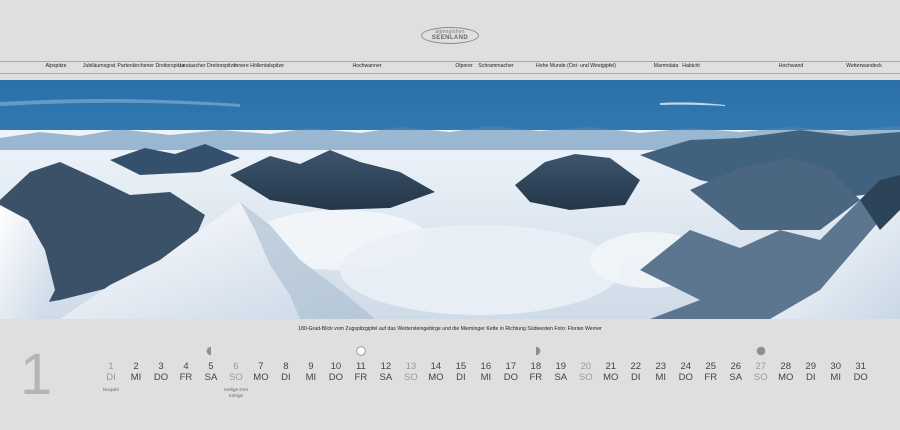 This screenshot has width=900, height=430. Describe the element at coordinates (436, 366) in the screenshot. I see `day-number: 14` at that location.